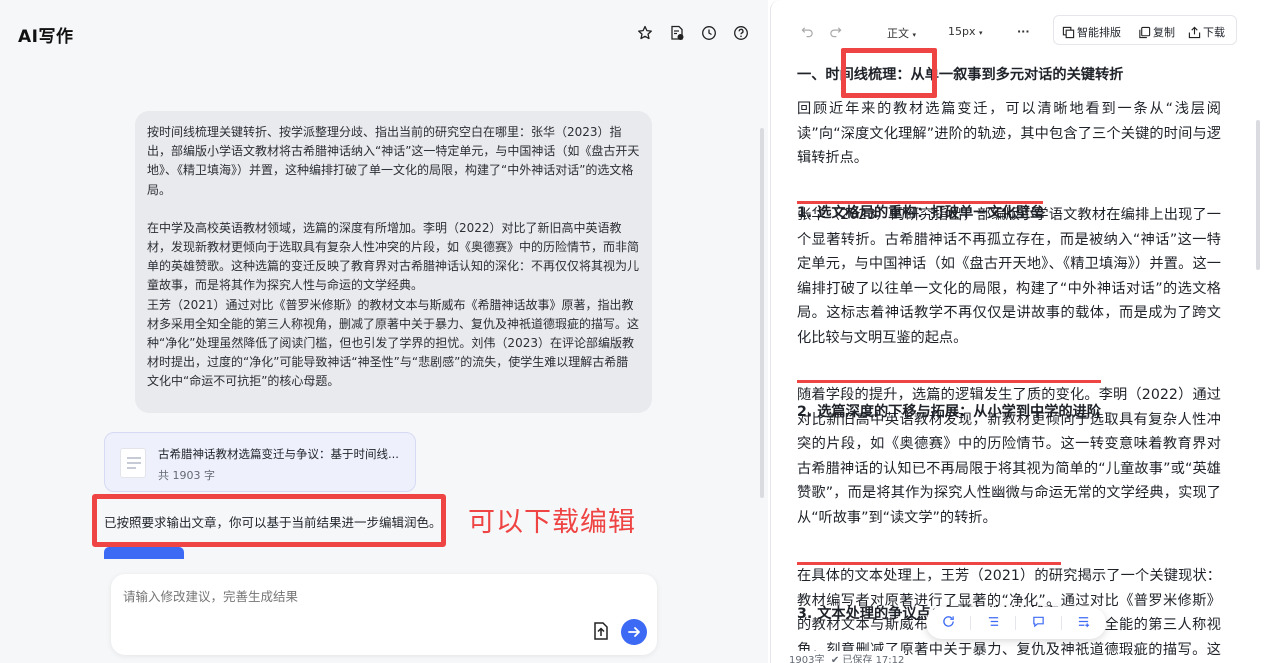 The height and width of the screenshot is (663, 1267). I want to click on generated-file-card: 古希腊神话教材选篇变迁与争议：基于时间线... 共 1903 字, so click(260, 462).